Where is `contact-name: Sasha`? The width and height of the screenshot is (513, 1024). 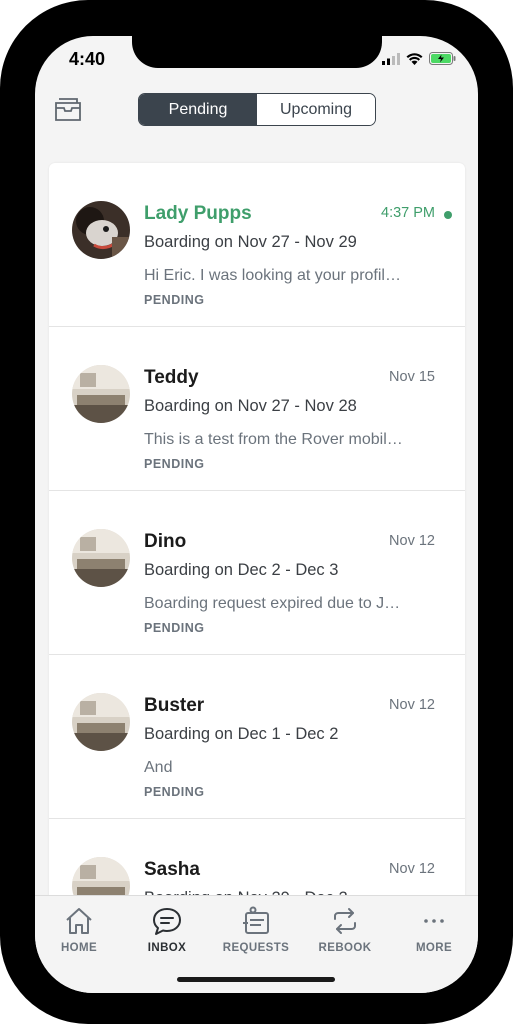 contact-name: Sasha is located at coordinates (172, 869).